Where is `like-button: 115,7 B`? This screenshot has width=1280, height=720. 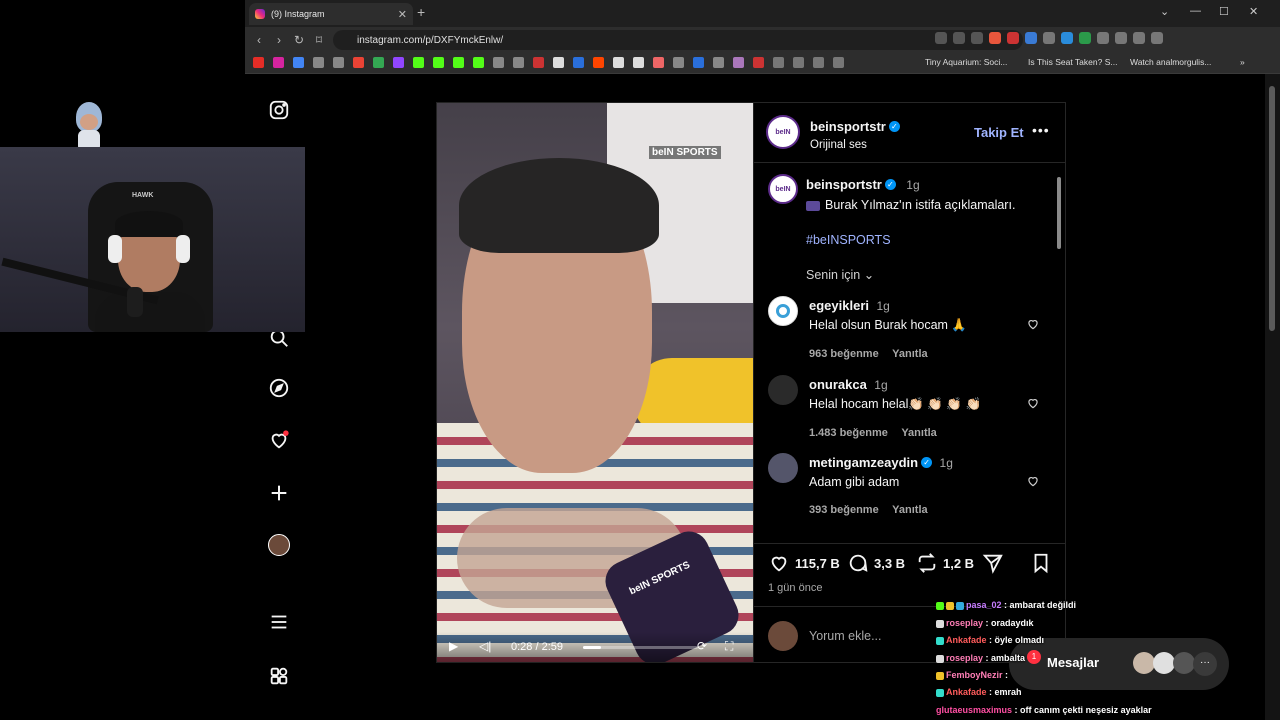
like-button: 115,7 B is located at coordinates (804, 563).